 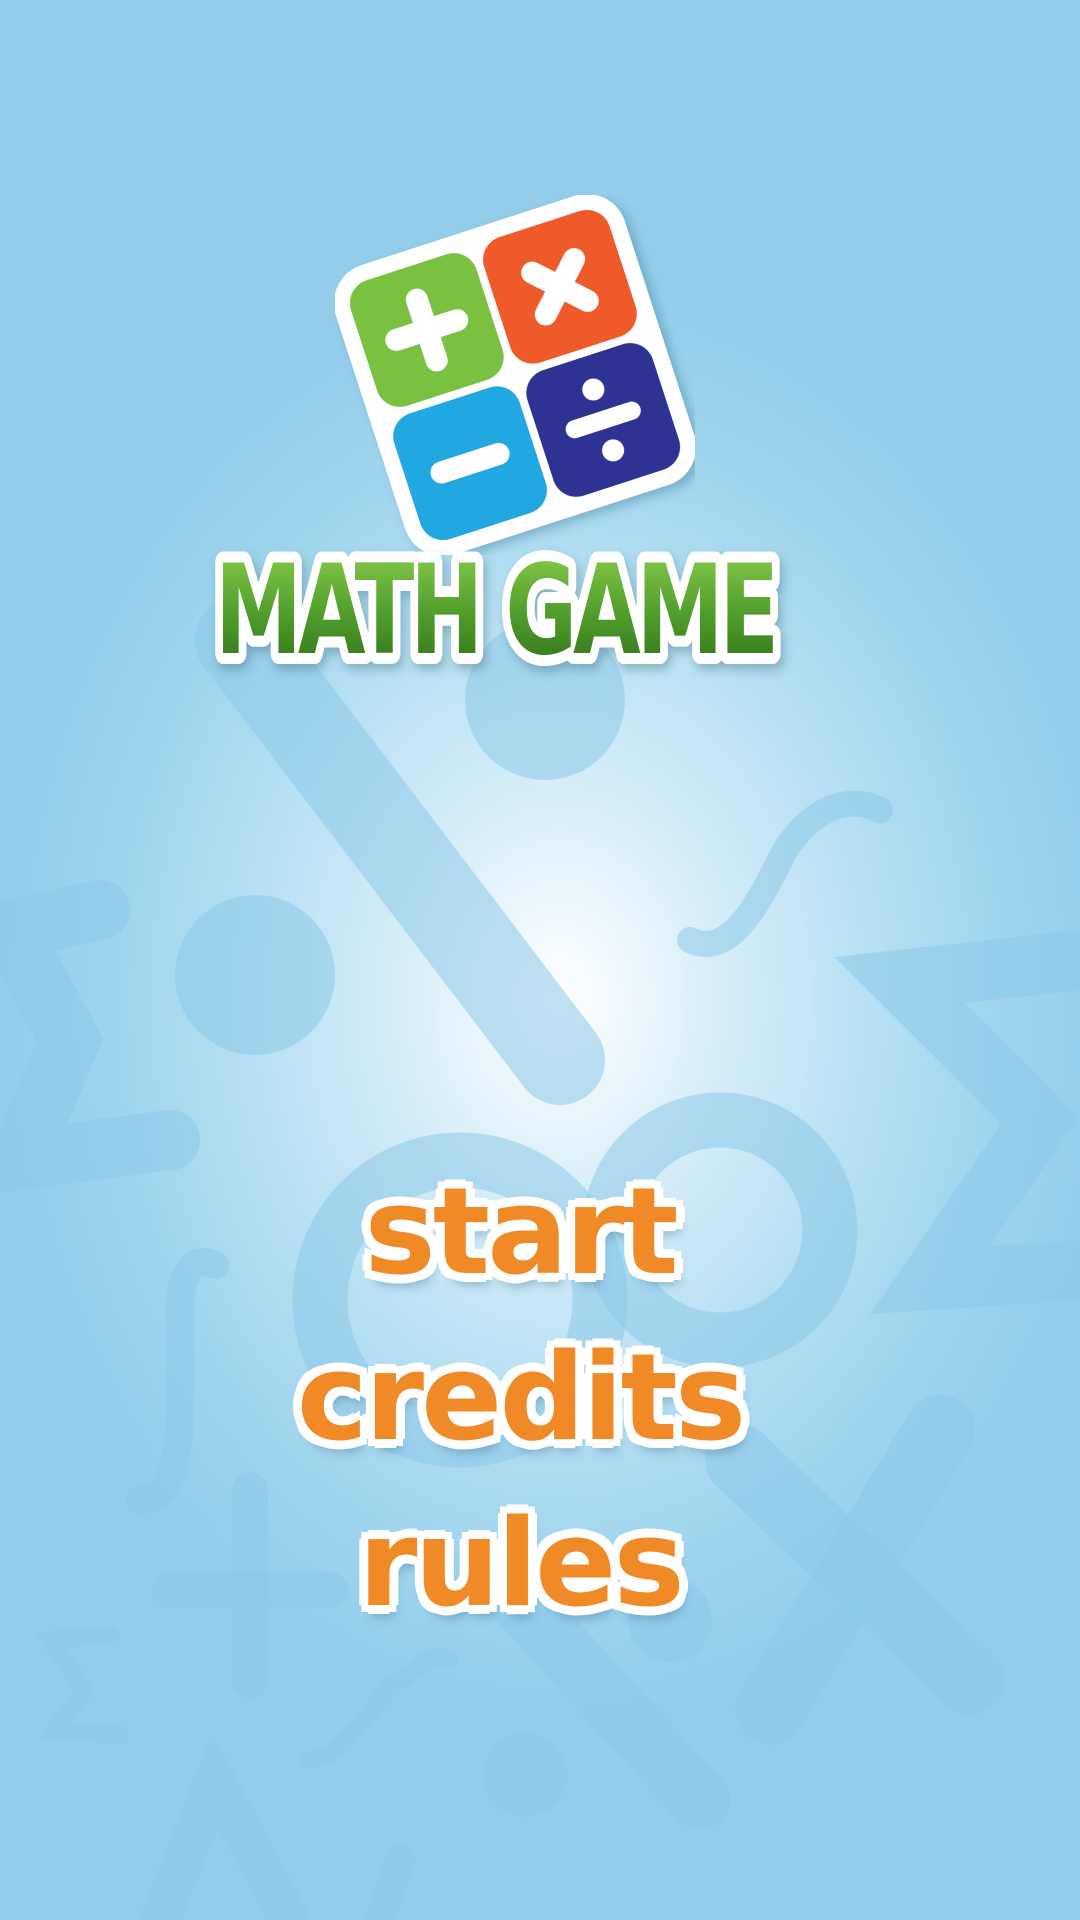 What do you see at coordinates (521, 1233) in the screenshot?
I see `start-button: start` at bounding box center [521, 1233].